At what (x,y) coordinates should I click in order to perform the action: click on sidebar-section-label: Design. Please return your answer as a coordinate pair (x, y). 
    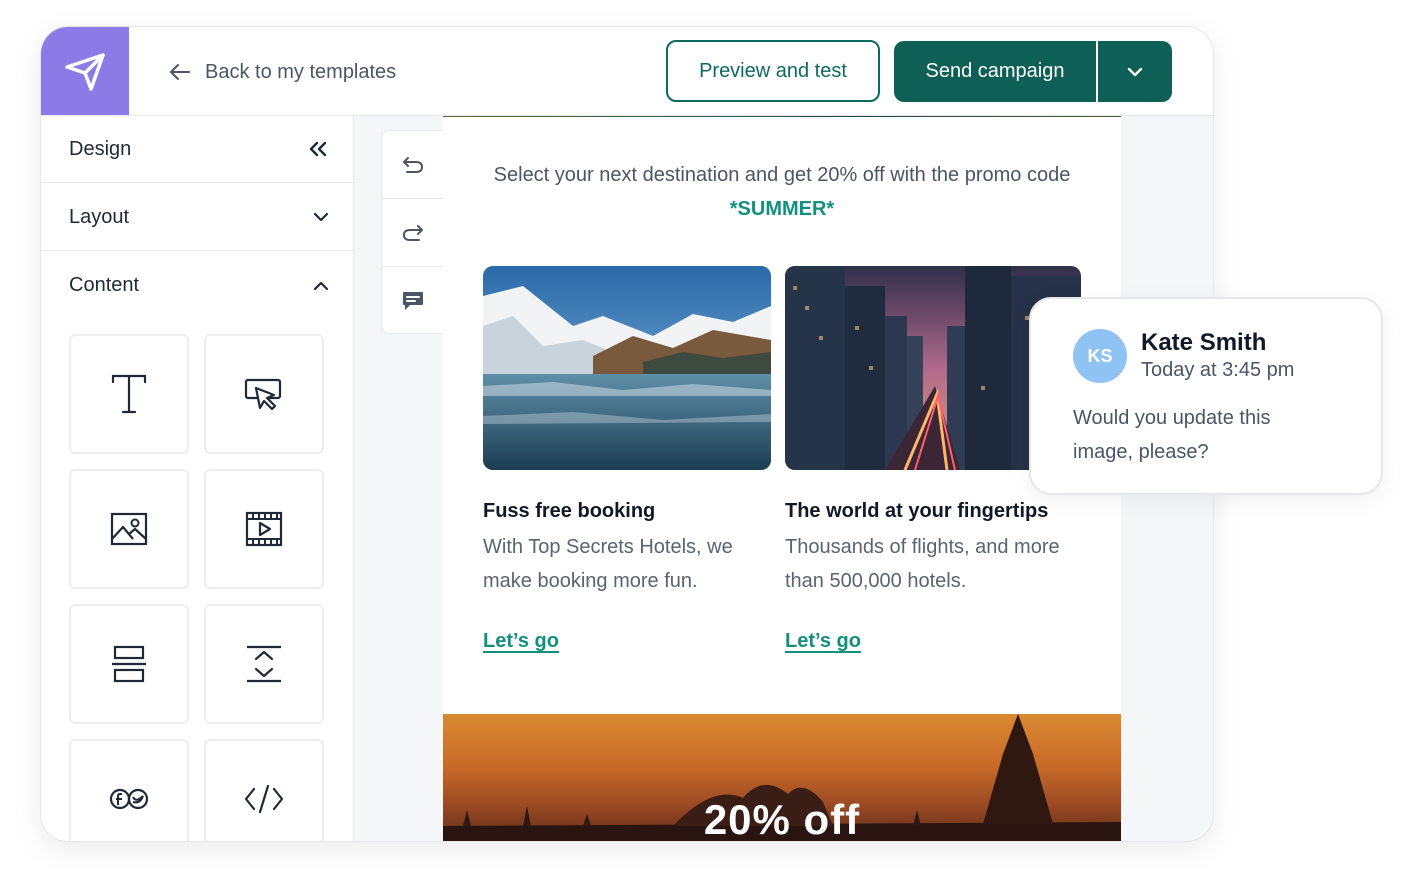
    Looking at the image, I should click on (100, 148).